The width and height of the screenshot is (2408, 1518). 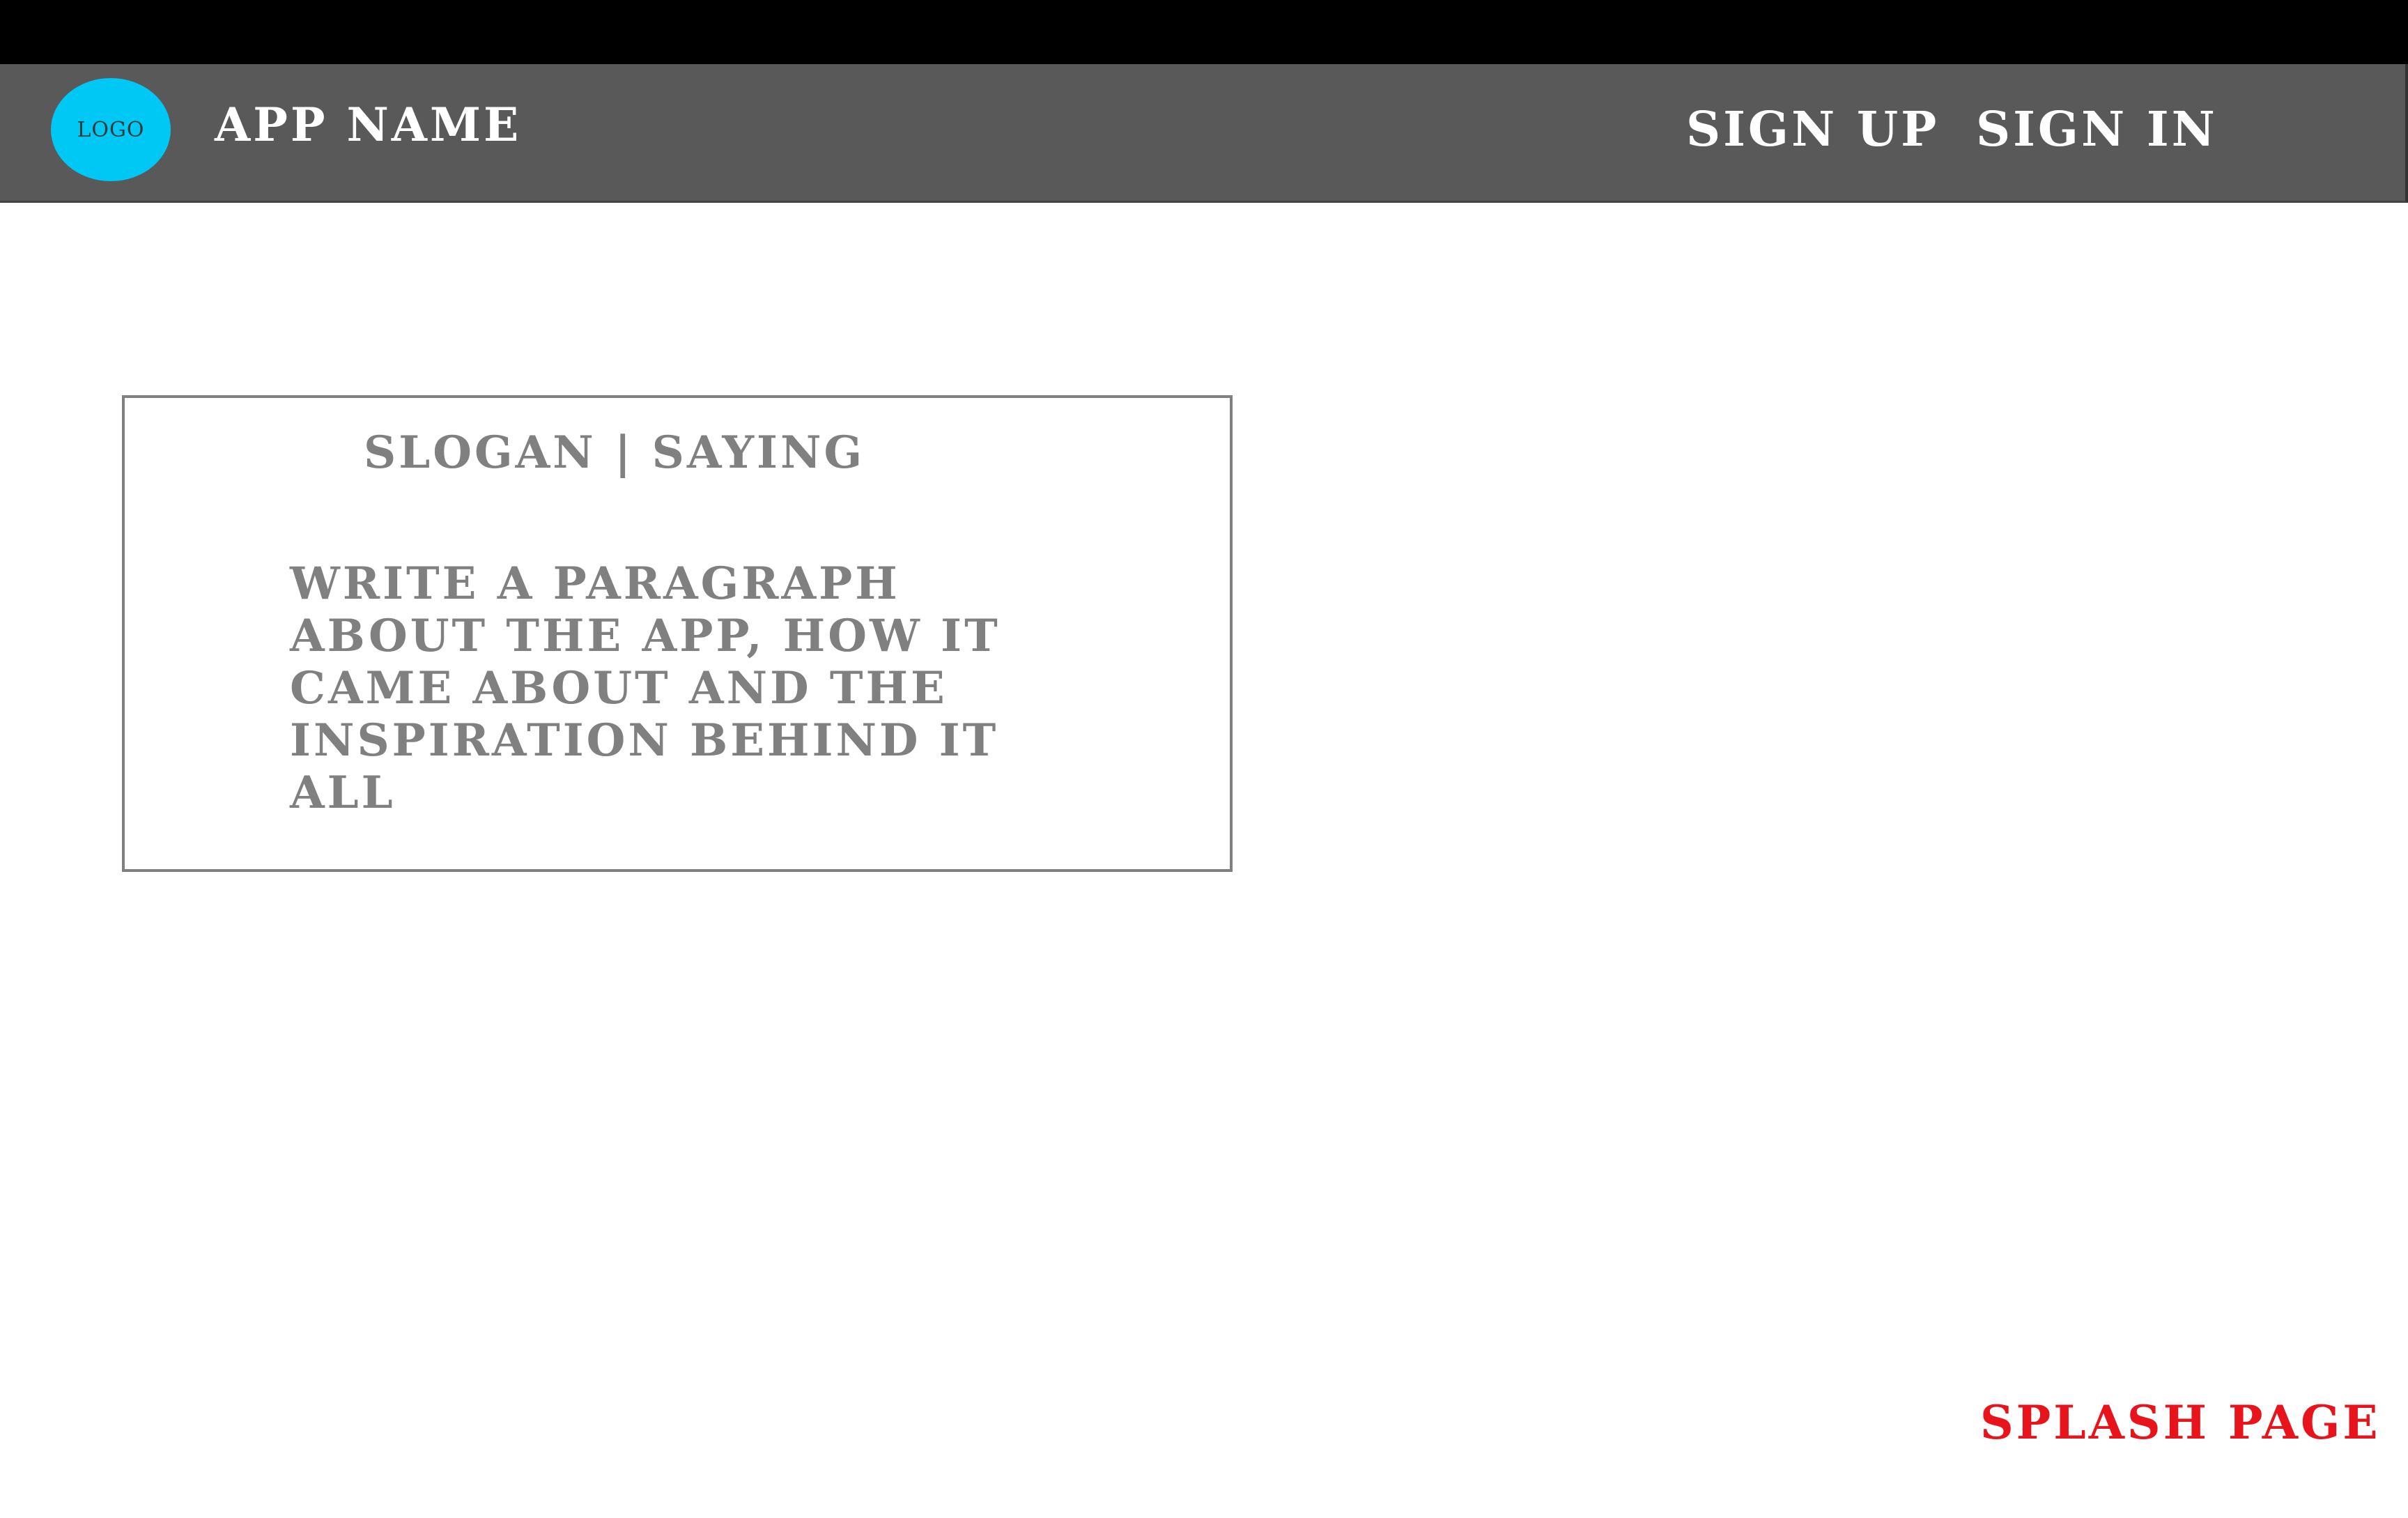 I want to click on top-bar, so click(x=1204, y=32).